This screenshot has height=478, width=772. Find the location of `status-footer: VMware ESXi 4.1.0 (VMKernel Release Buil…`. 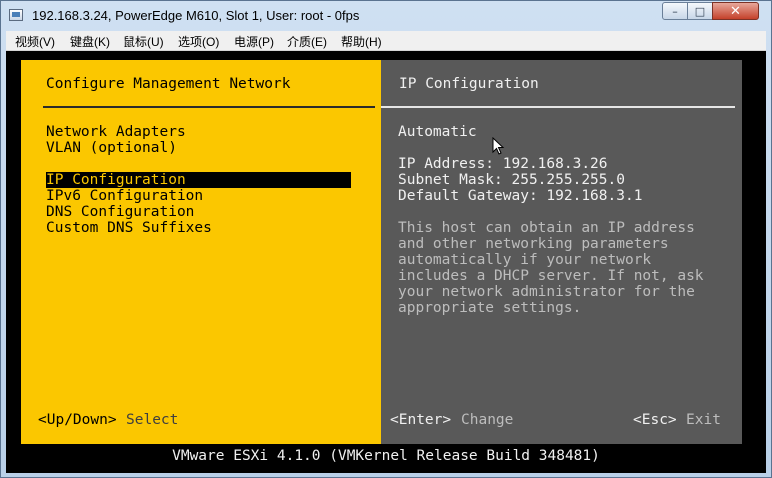

status-footer: VMware ESXi 4.1.0 (VMKernel Release Buil… is located at coordinates (386, 458).